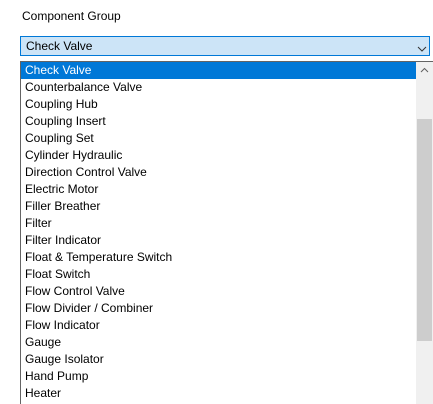 This screenshot has height=404, width=433. What do you see at coordinates (218, 70) in the screenshot?
I see `list-item: Check Valve` at bounding box center [218, 70].